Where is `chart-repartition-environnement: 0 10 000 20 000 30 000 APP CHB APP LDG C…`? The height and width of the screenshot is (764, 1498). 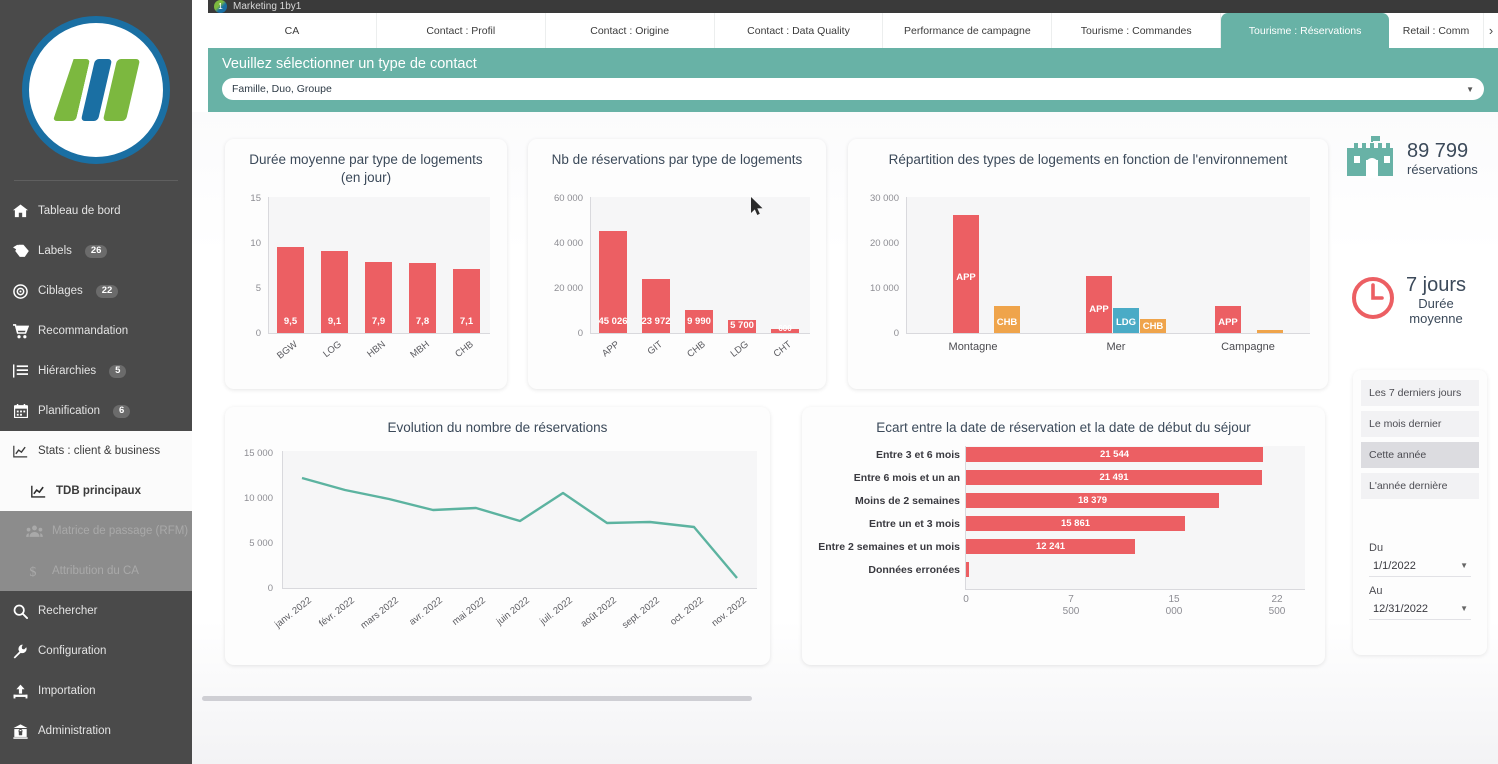
chart-repartition-environnement: 0 10 000 20 000 30 000 APP CHB APP LDG C… is located at coordinates (1088, 289).